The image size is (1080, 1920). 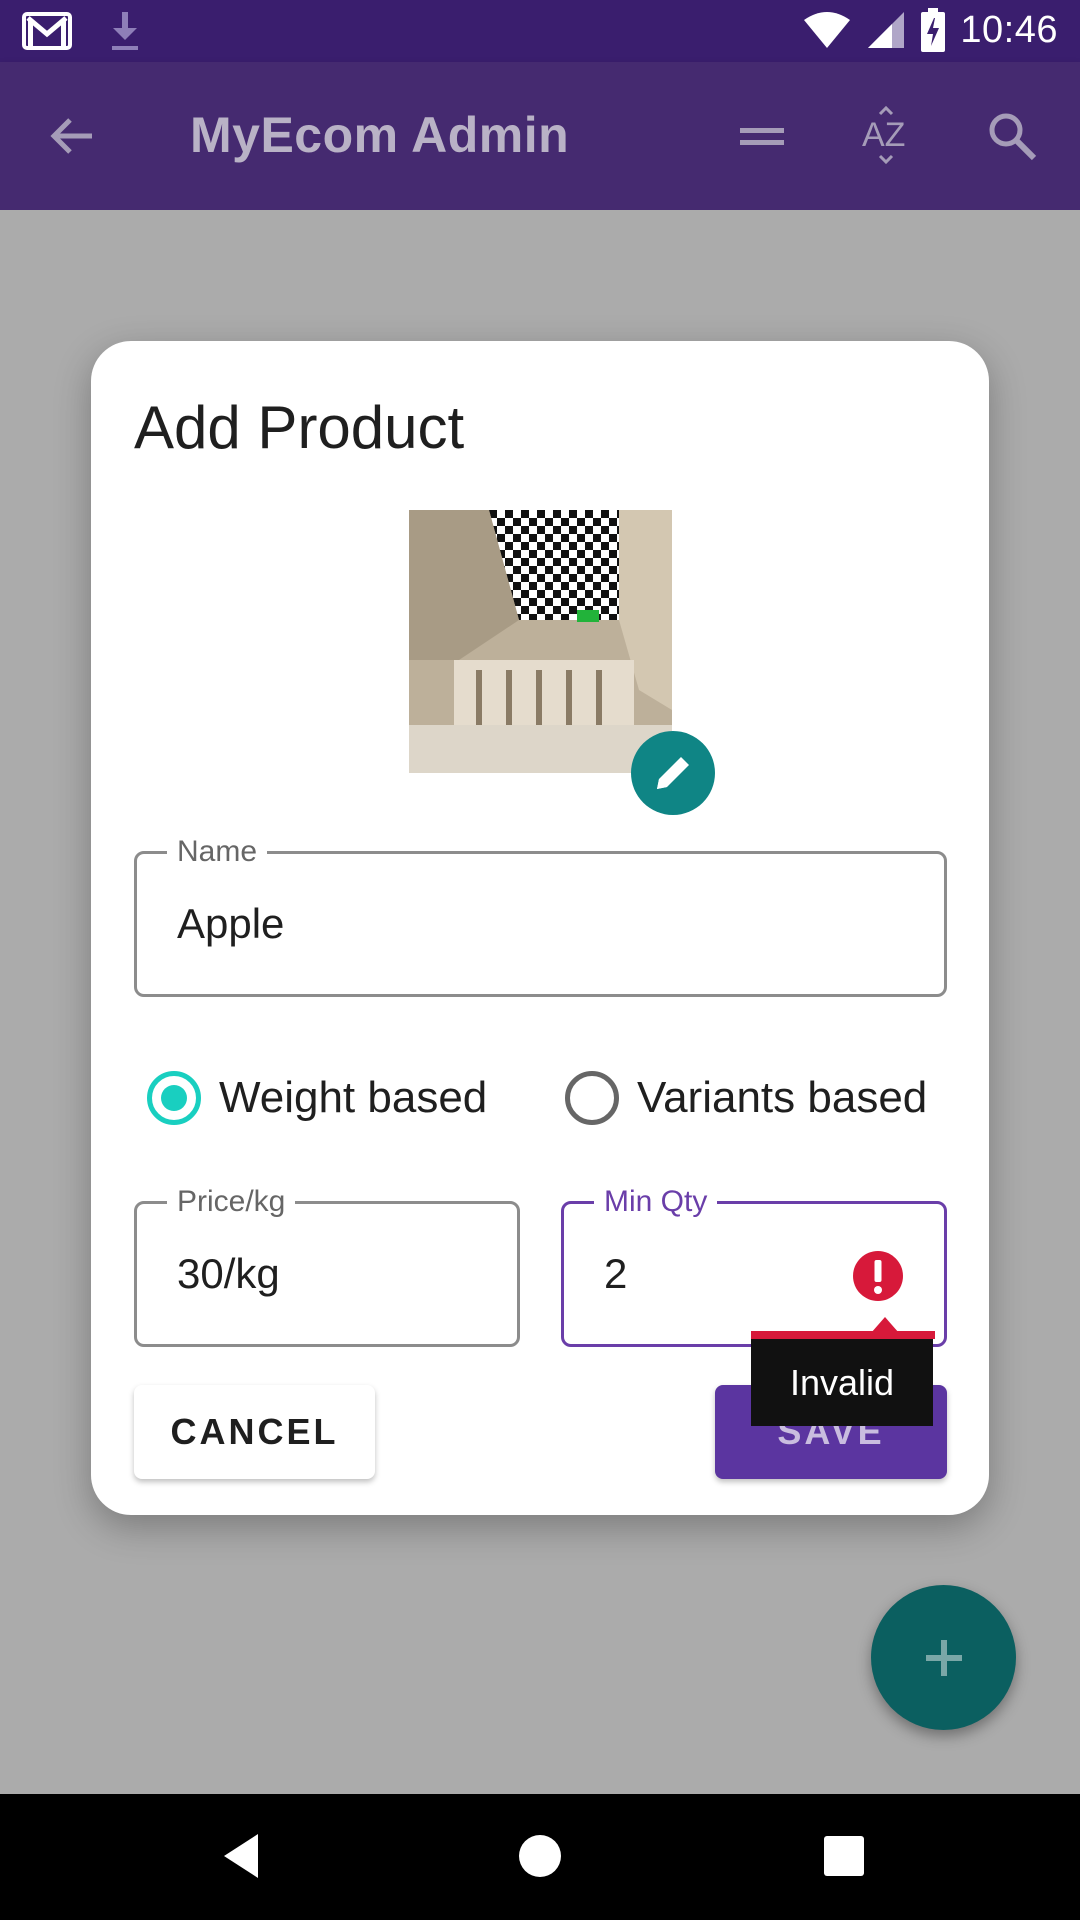 What do you see at coordinates (883, 135) in the screenshot?
I see `svg-text: AZ` at bounding box center [883, 135].